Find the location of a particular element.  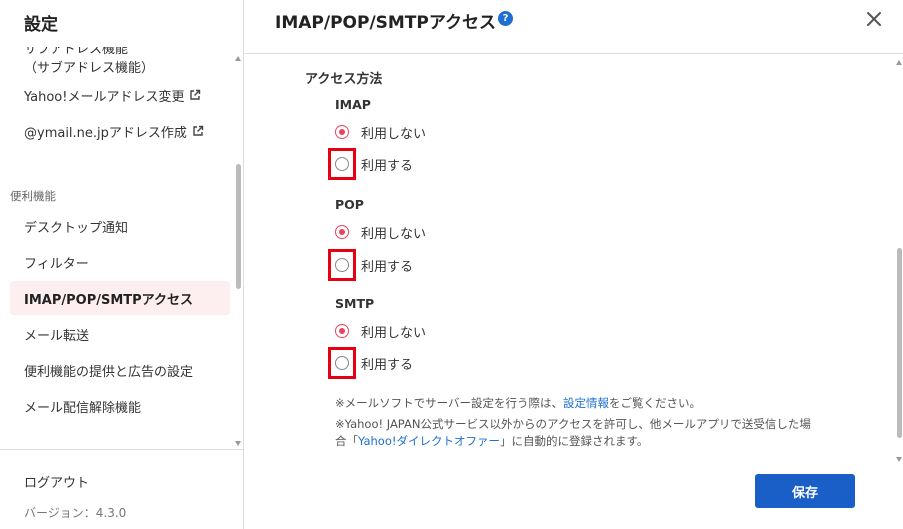

smtp-label: SMTP is located at coordinates (355, 303).